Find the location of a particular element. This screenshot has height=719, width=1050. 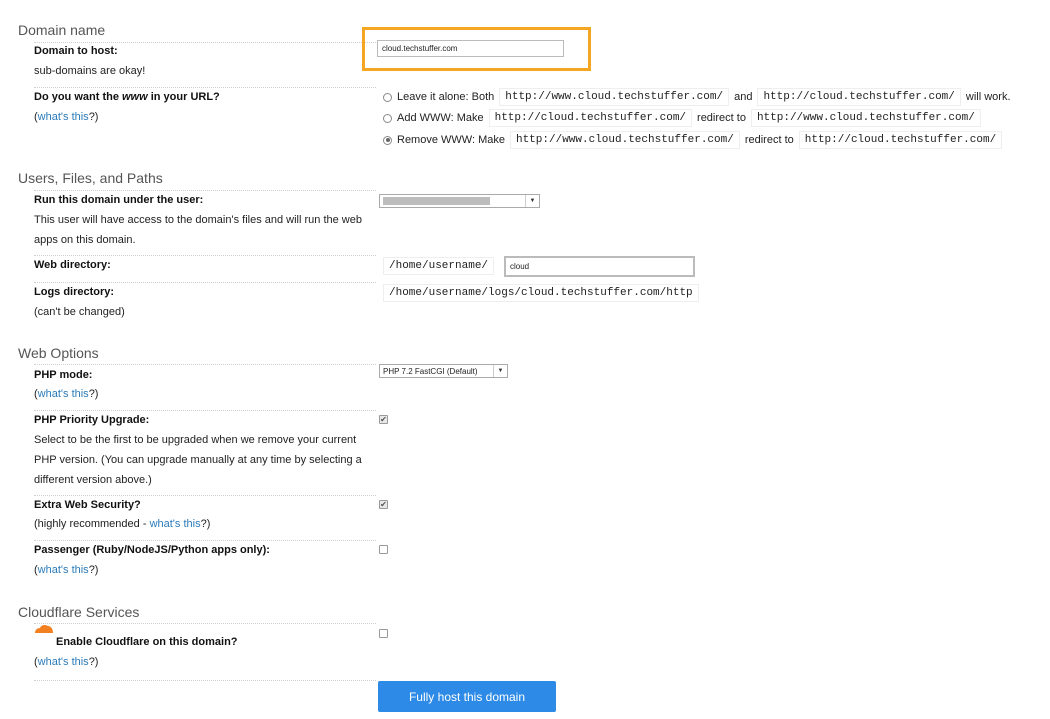

cloudflare-label: Enable Cloudflare on this domain? is located at coordinates (147, 642).